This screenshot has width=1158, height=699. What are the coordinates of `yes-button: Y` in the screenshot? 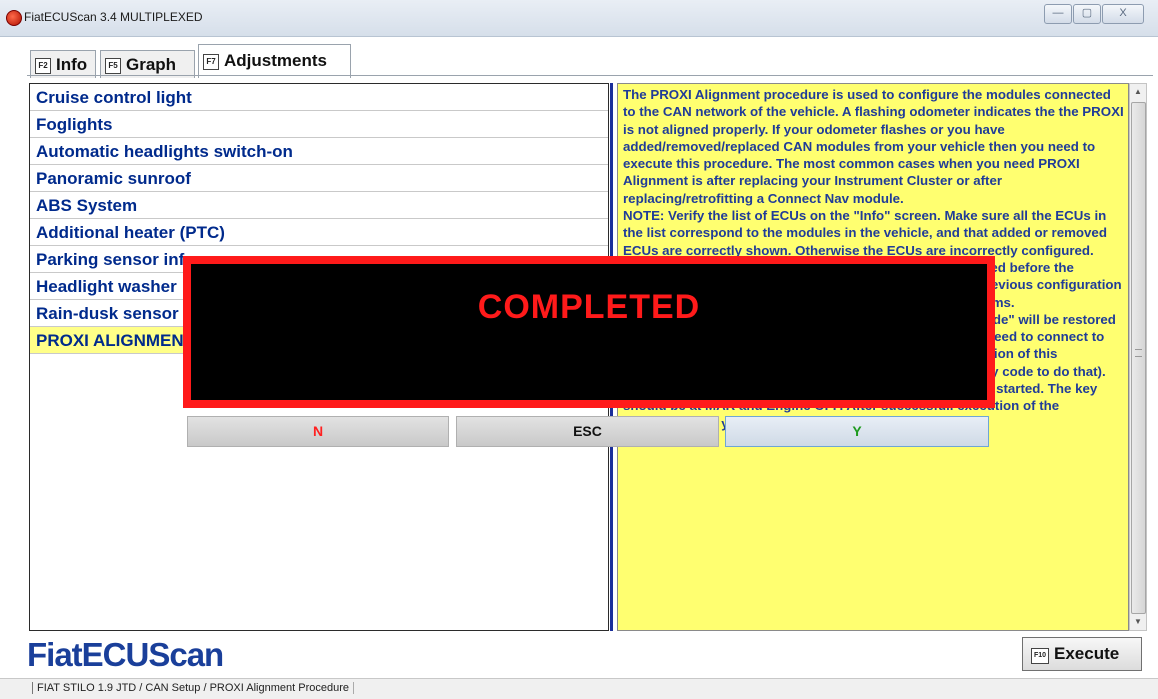 It's located at (857, 431).